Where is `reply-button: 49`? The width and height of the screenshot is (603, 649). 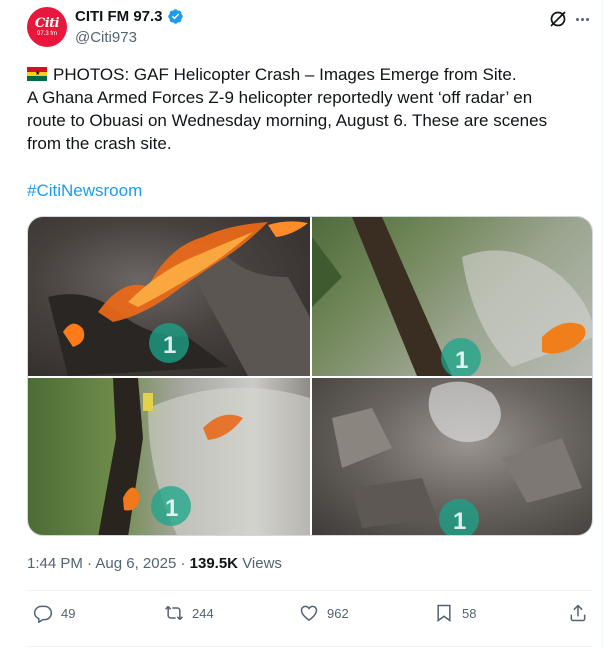 reply-button: 49 is located at coordinates (54, 613).